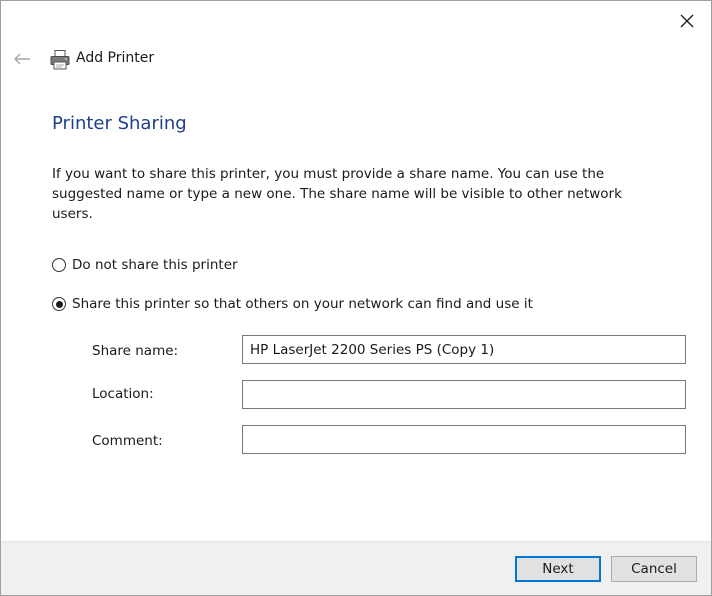 Image resolution: width=712 pixels, height=596 pixels. I want to click on next-button: Next, so click(558, 569).